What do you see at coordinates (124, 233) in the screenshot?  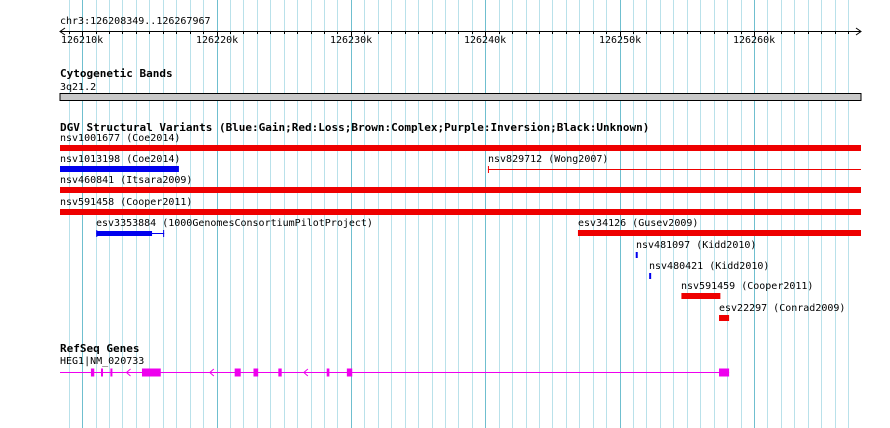 I see `variant-bracket-core` at bounding box center [124, 233].